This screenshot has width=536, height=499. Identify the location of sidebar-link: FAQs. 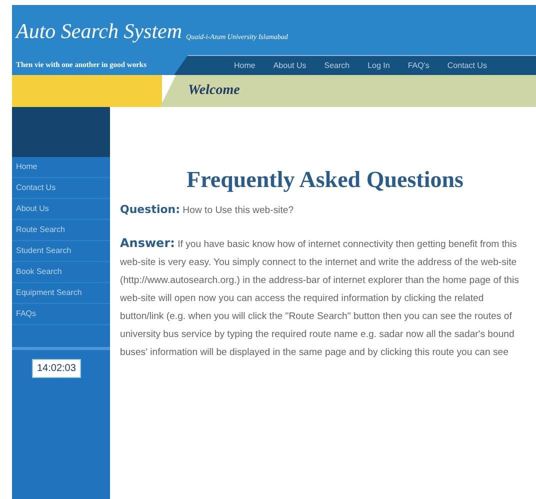
(61, 314).